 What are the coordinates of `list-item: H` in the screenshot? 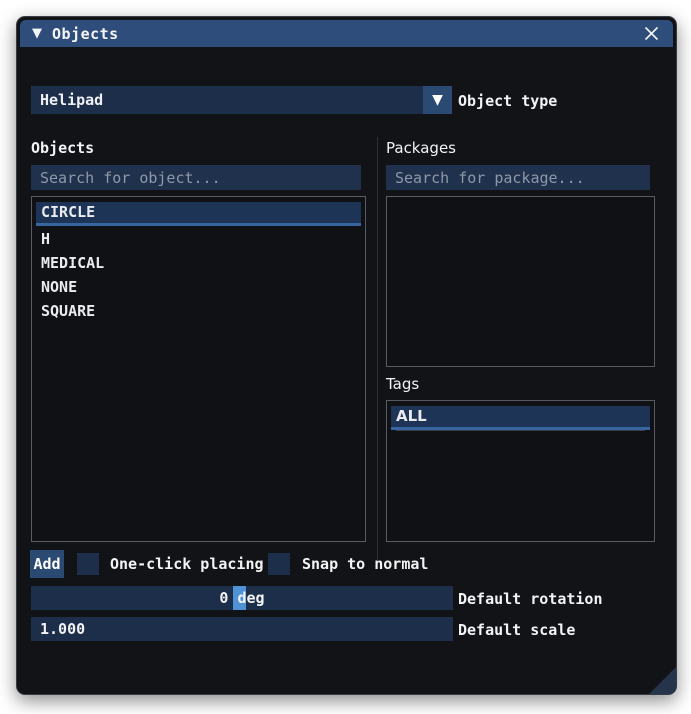 It's located at (198, 239).